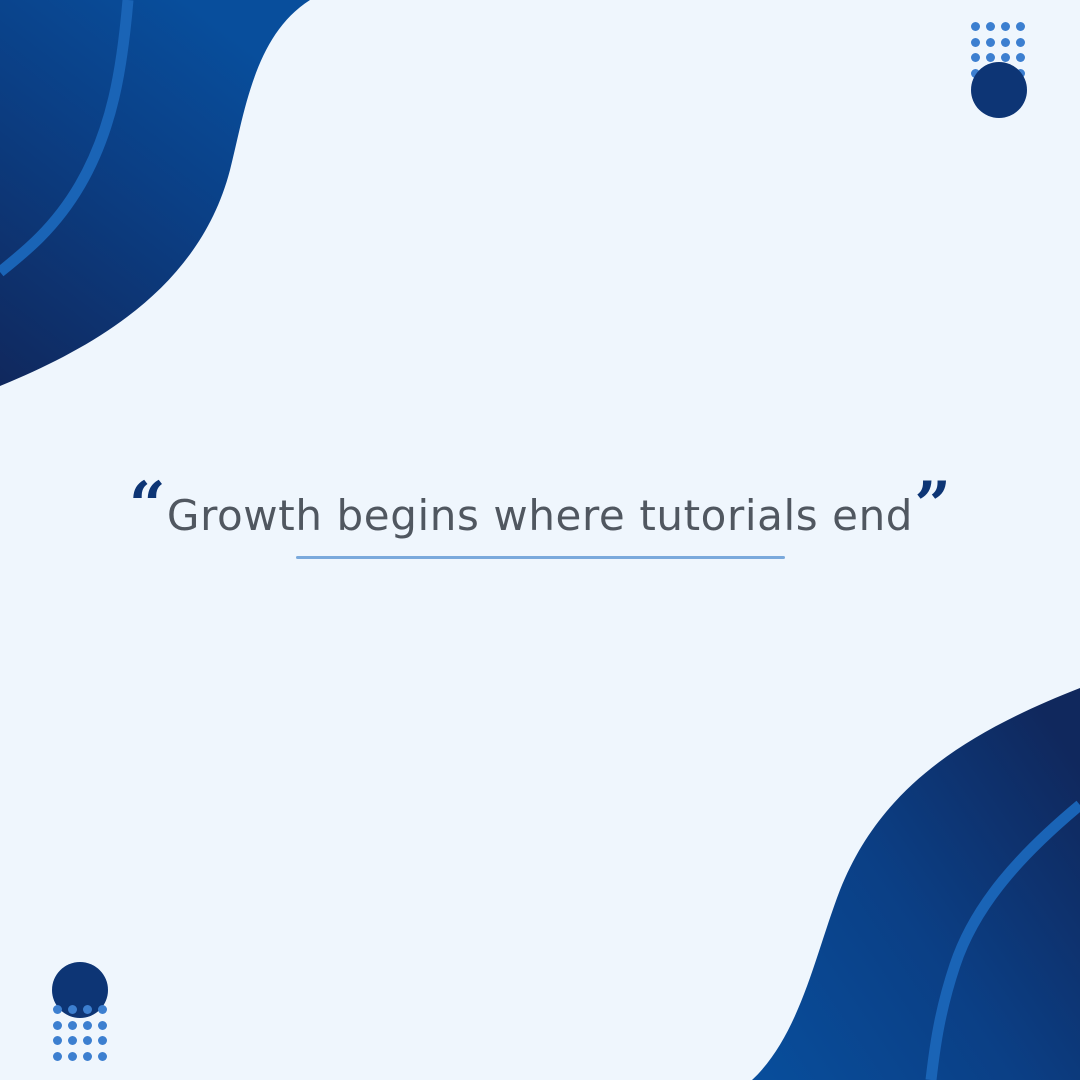 The height and width of the screenshot is (1080, 1080). Describe the element at coordinates (933, 505) in the screenshot. I see `close-quote-icon: ”` at that location.